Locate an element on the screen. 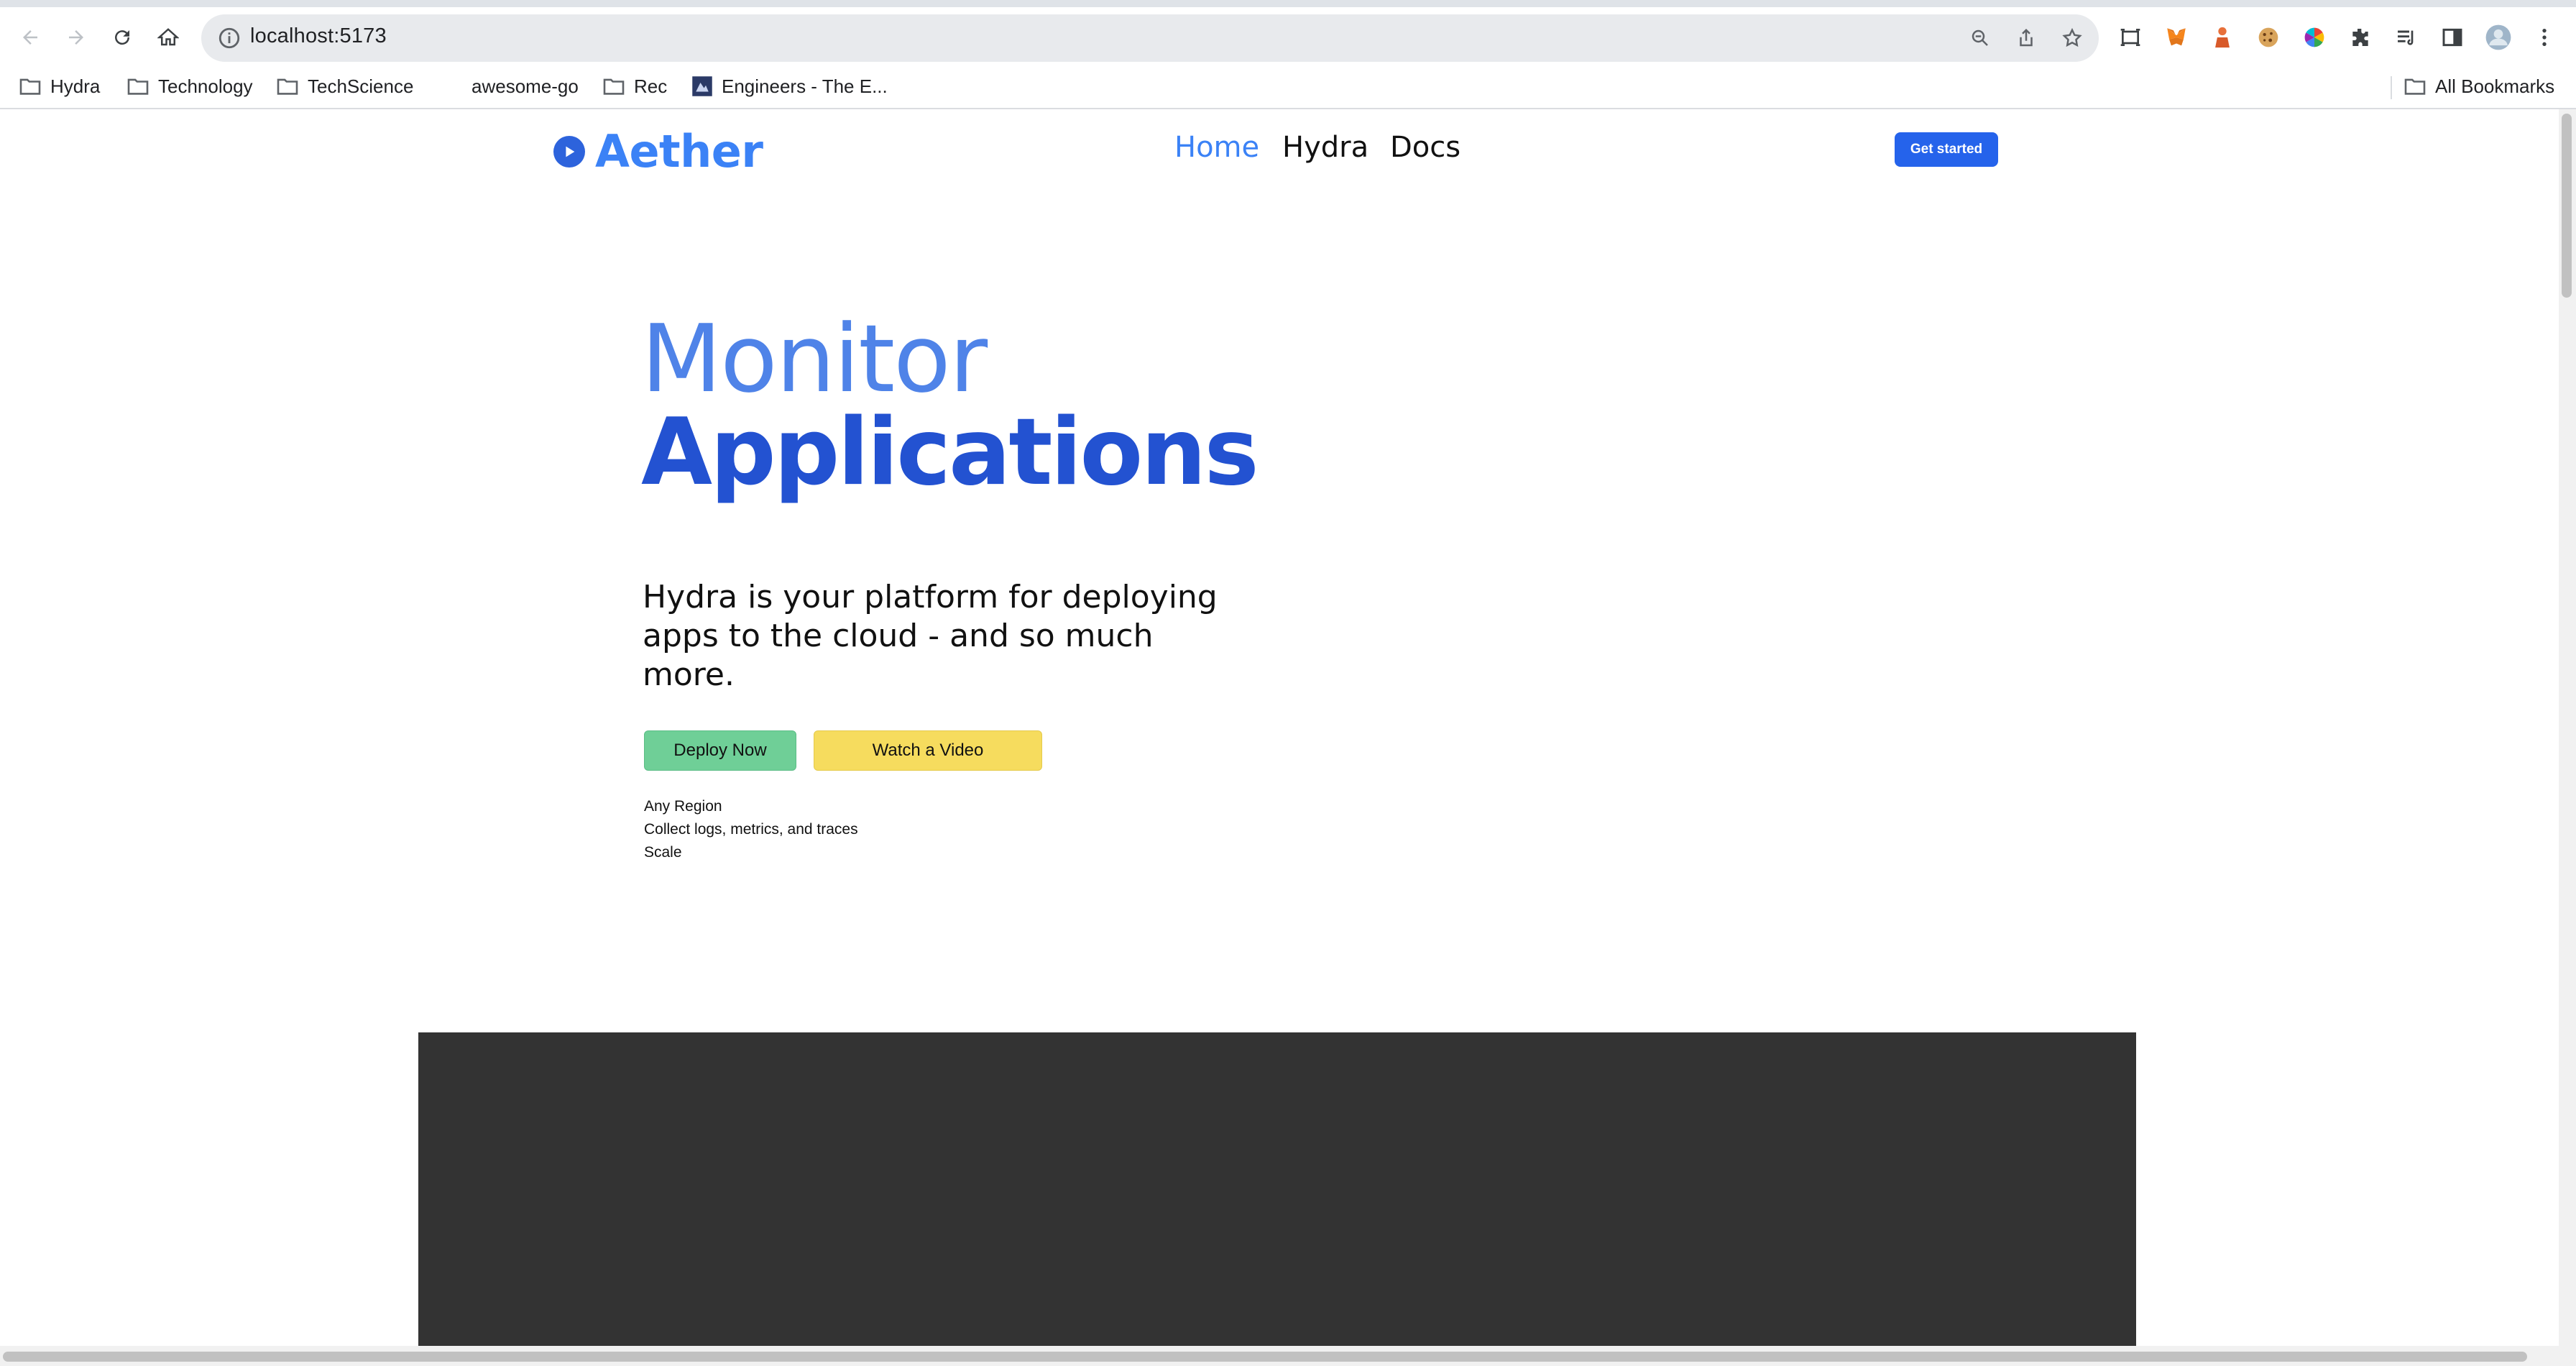  feature-item: Scale is located at coordinates (663, 852).